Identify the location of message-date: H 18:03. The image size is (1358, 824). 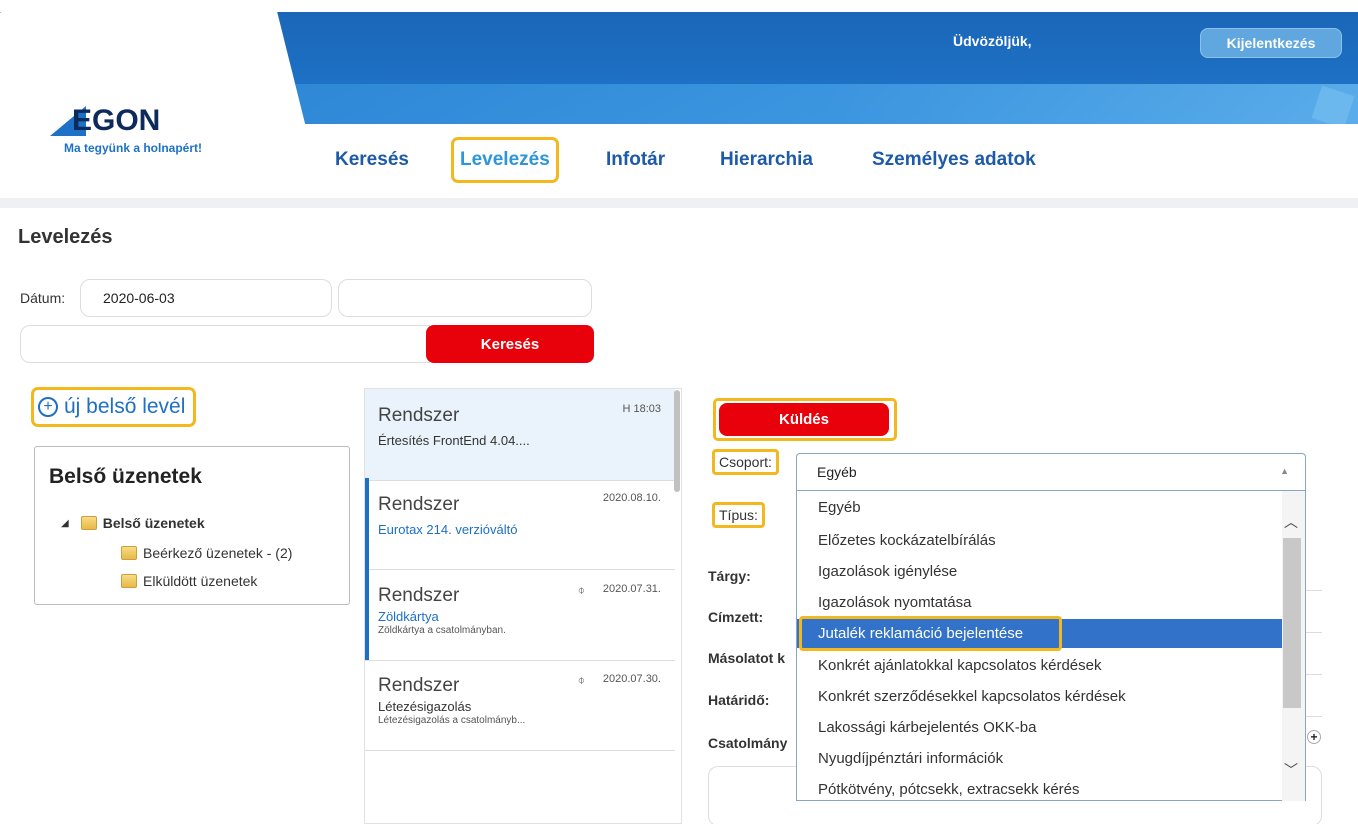
(641, 409).